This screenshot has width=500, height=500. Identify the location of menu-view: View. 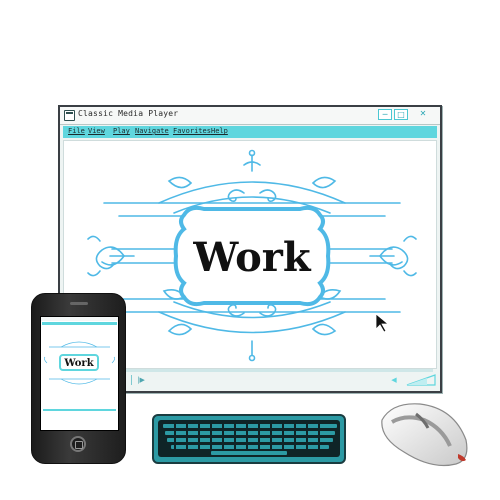
(96, 131).